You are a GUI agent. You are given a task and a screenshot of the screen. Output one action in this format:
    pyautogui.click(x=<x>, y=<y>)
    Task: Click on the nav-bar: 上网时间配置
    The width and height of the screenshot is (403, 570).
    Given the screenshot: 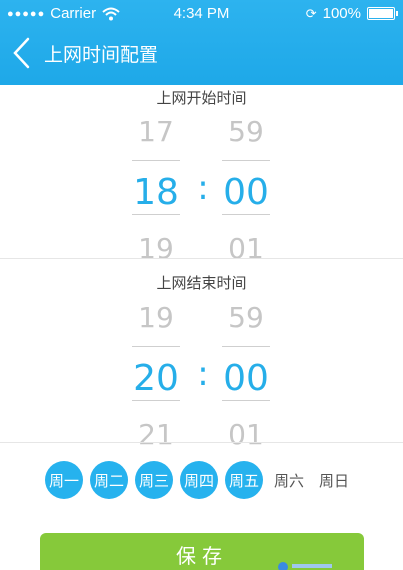 What is the action you would take?
    pyautogui.click(x=201, y=56)
    